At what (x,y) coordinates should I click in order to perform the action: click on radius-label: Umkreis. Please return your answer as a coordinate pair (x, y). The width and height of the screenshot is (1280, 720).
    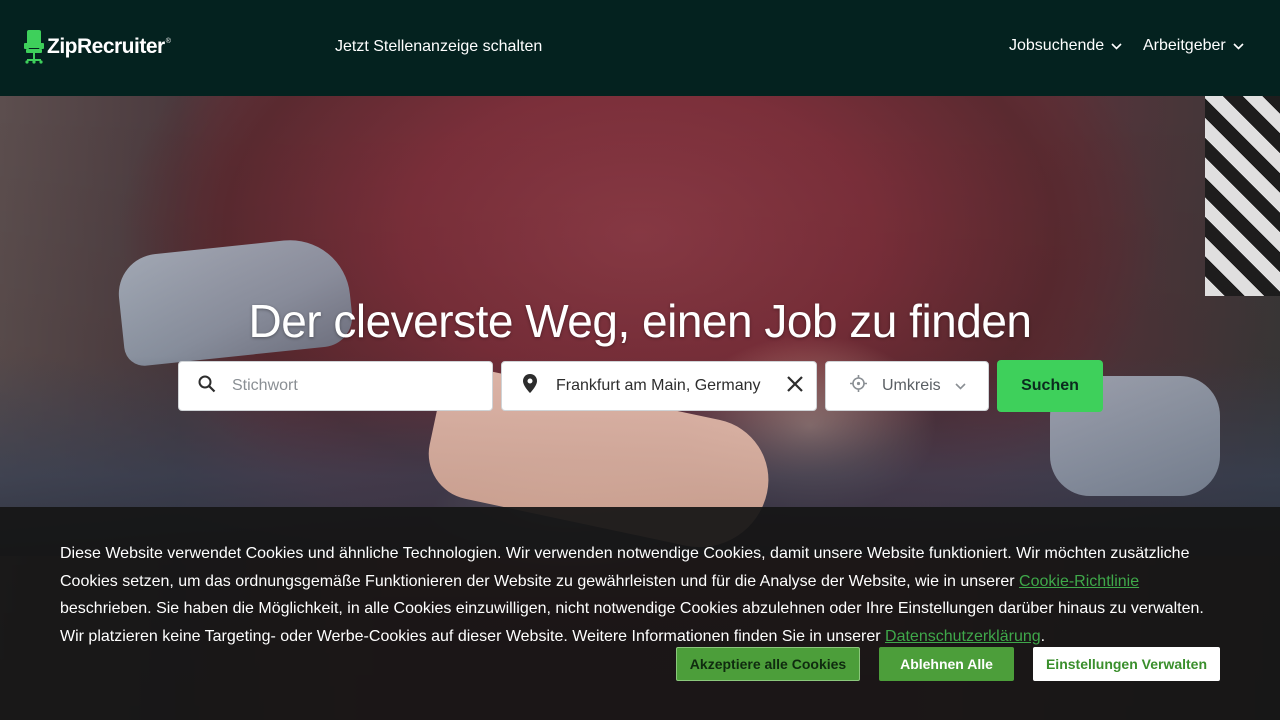
    Looking at the image, I should click on (911, 385).